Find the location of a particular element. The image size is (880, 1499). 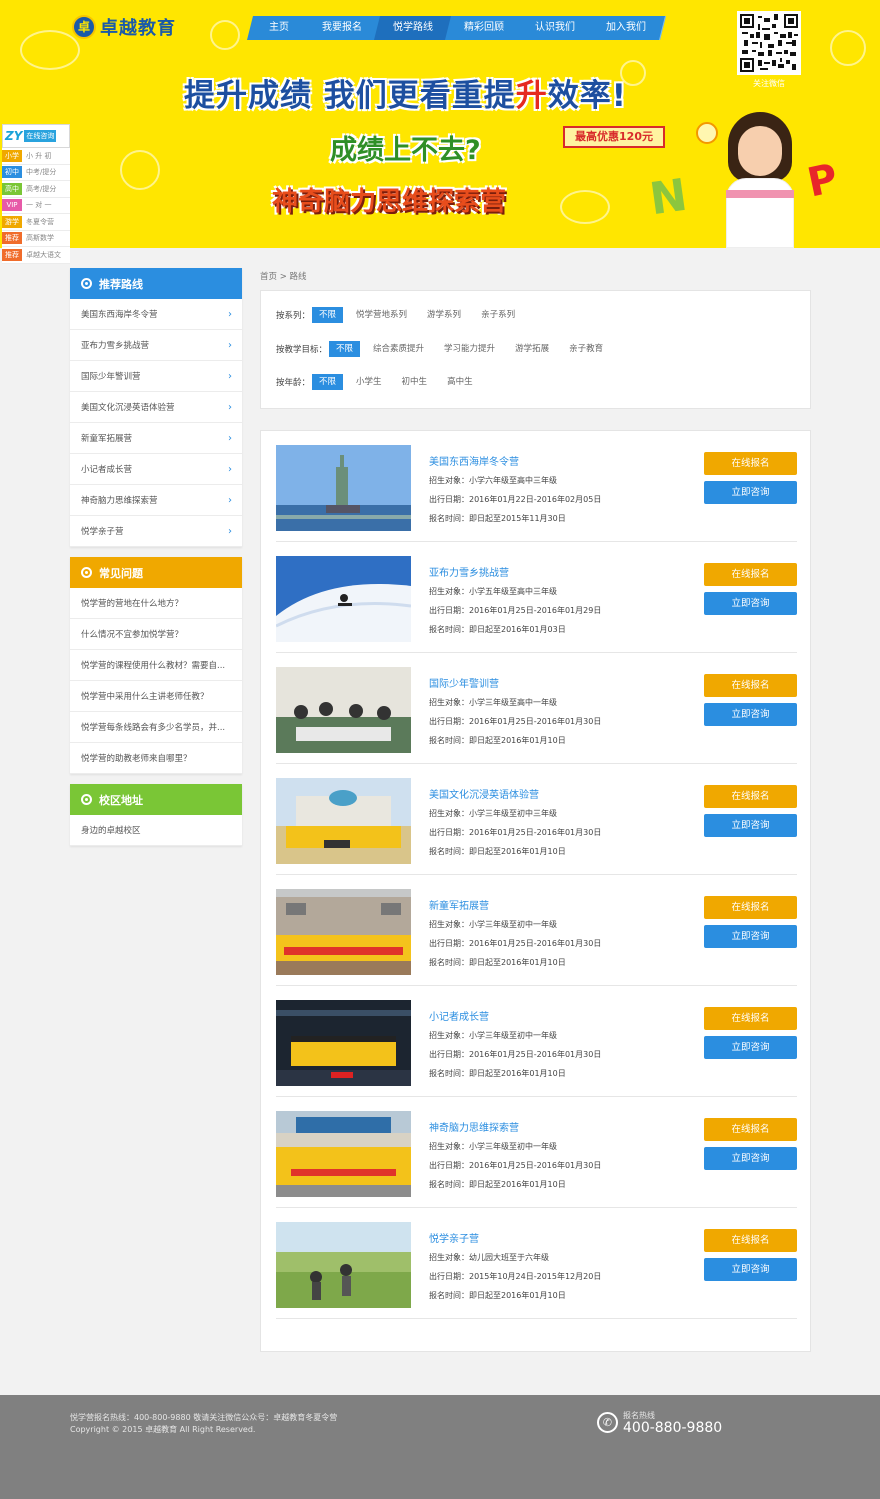

filter-option: 亲子系列 is located at coordinates (498, 315).